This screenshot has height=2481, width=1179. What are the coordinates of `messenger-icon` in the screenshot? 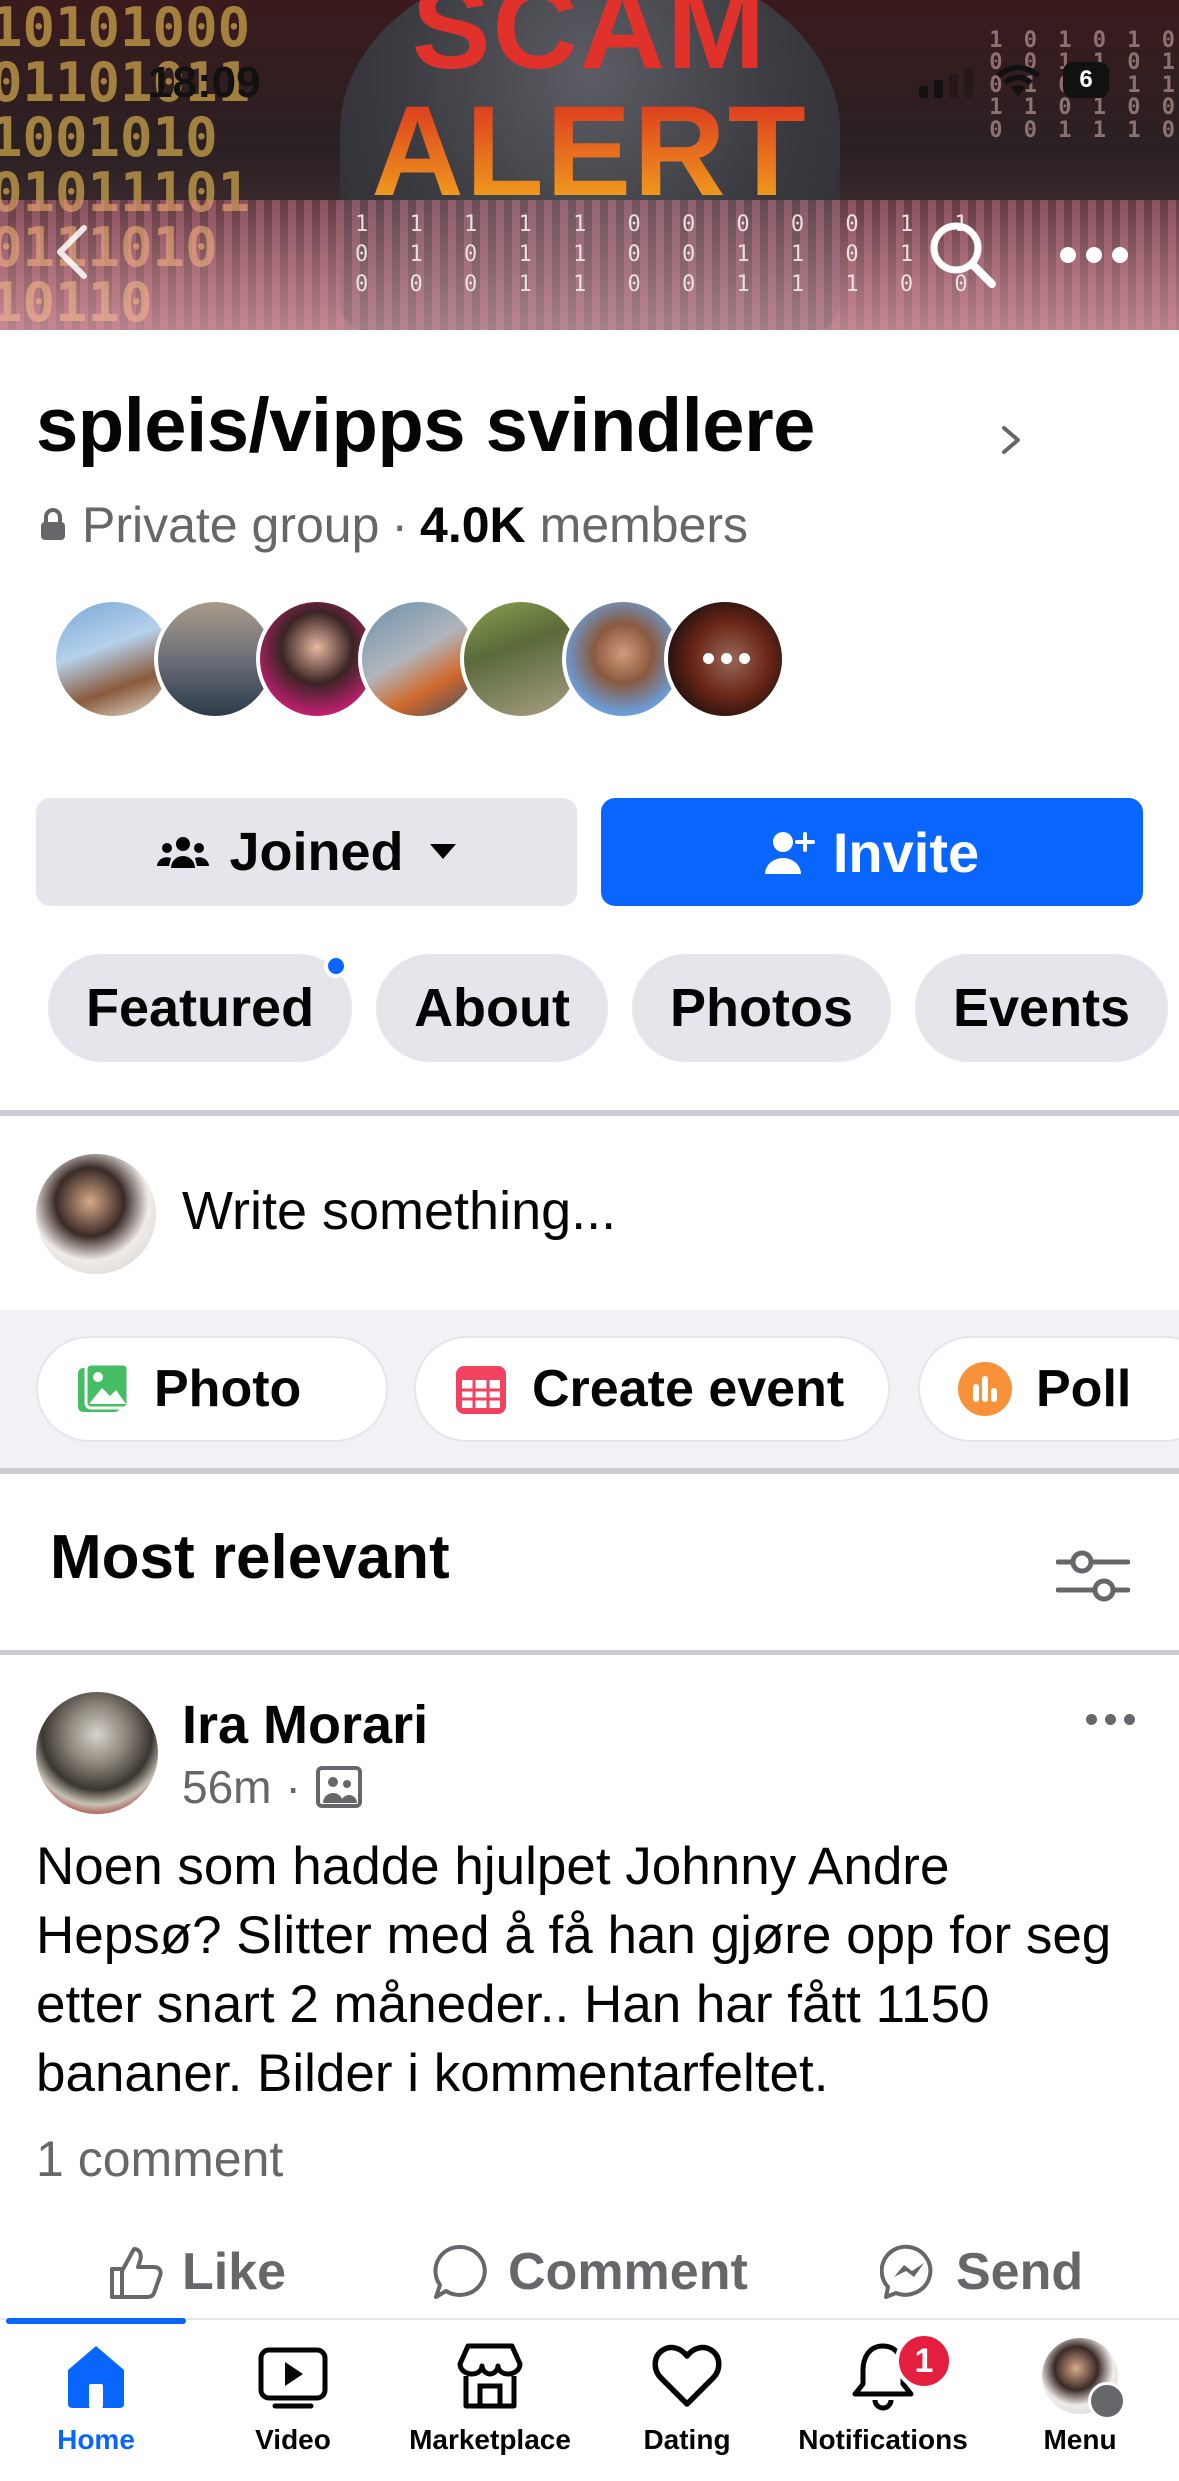 It's located at (906, 2271).